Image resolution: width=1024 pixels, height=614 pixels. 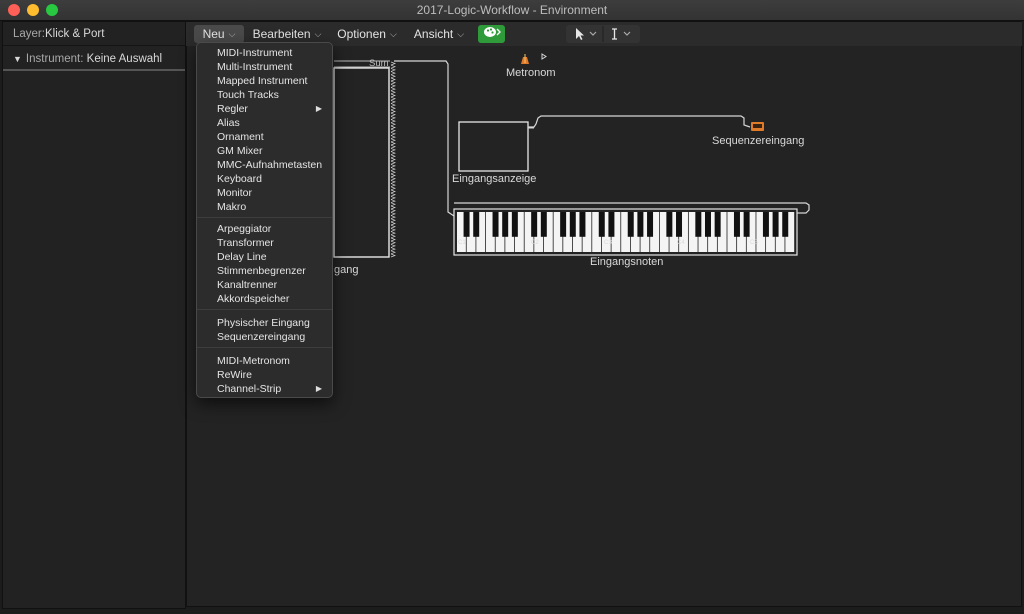 I want to click on eingangsnoten-label: Eingangsnoten, so click(x=626, y=262).